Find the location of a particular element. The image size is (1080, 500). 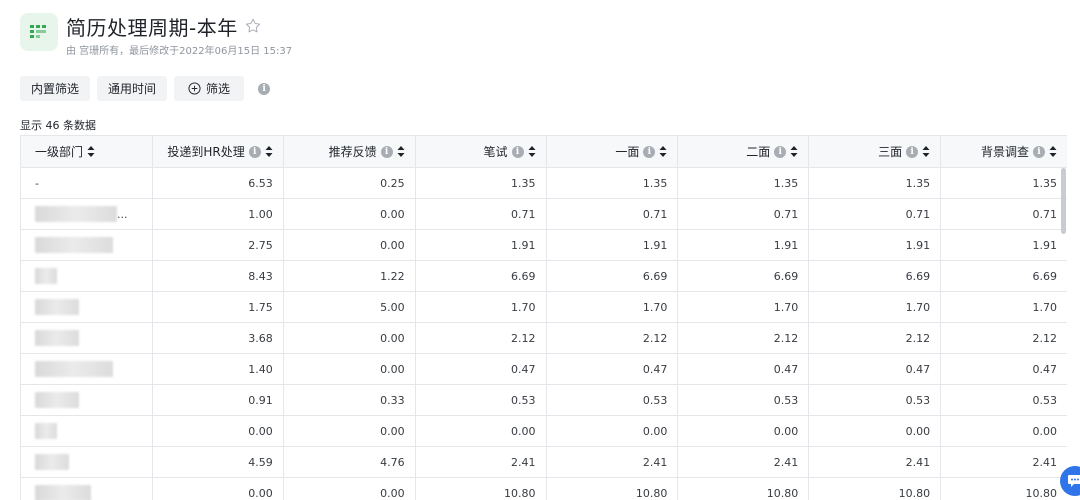

column-header: 投递到HR处理 i is located at coordinates (218, 152).